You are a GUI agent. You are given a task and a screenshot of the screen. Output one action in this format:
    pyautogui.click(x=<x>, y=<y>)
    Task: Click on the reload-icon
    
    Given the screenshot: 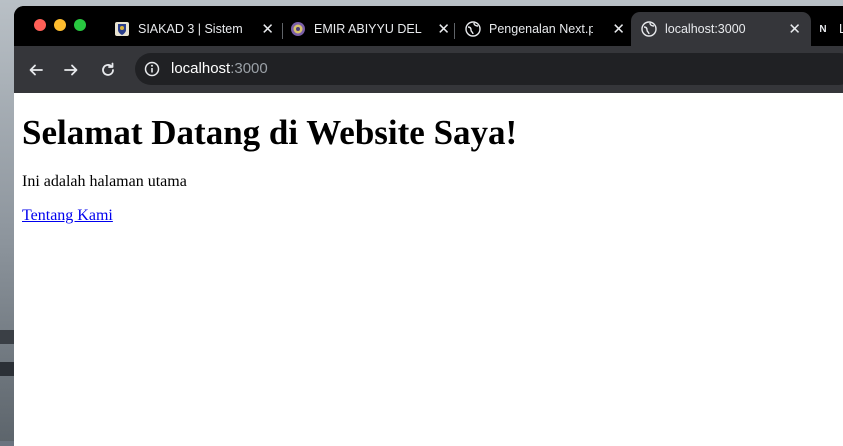 What is the action you would take?
    pyautogui.click(x=108, y=69)
    